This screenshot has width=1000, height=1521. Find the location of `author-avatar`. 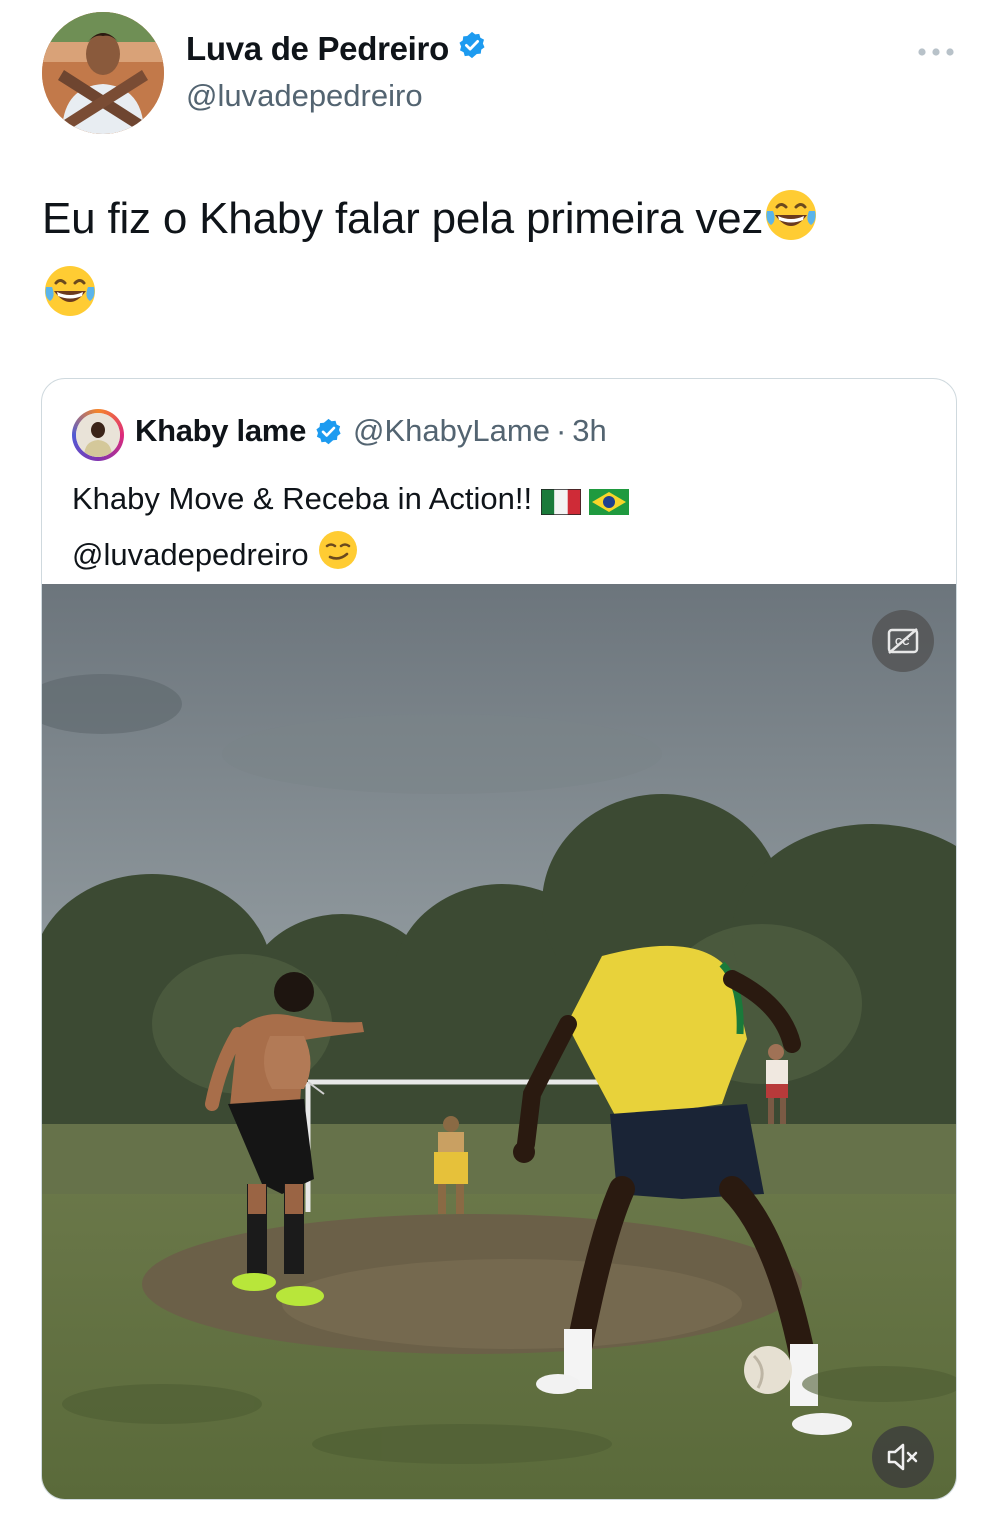

author-avatar is located at coordinates (103, 73).